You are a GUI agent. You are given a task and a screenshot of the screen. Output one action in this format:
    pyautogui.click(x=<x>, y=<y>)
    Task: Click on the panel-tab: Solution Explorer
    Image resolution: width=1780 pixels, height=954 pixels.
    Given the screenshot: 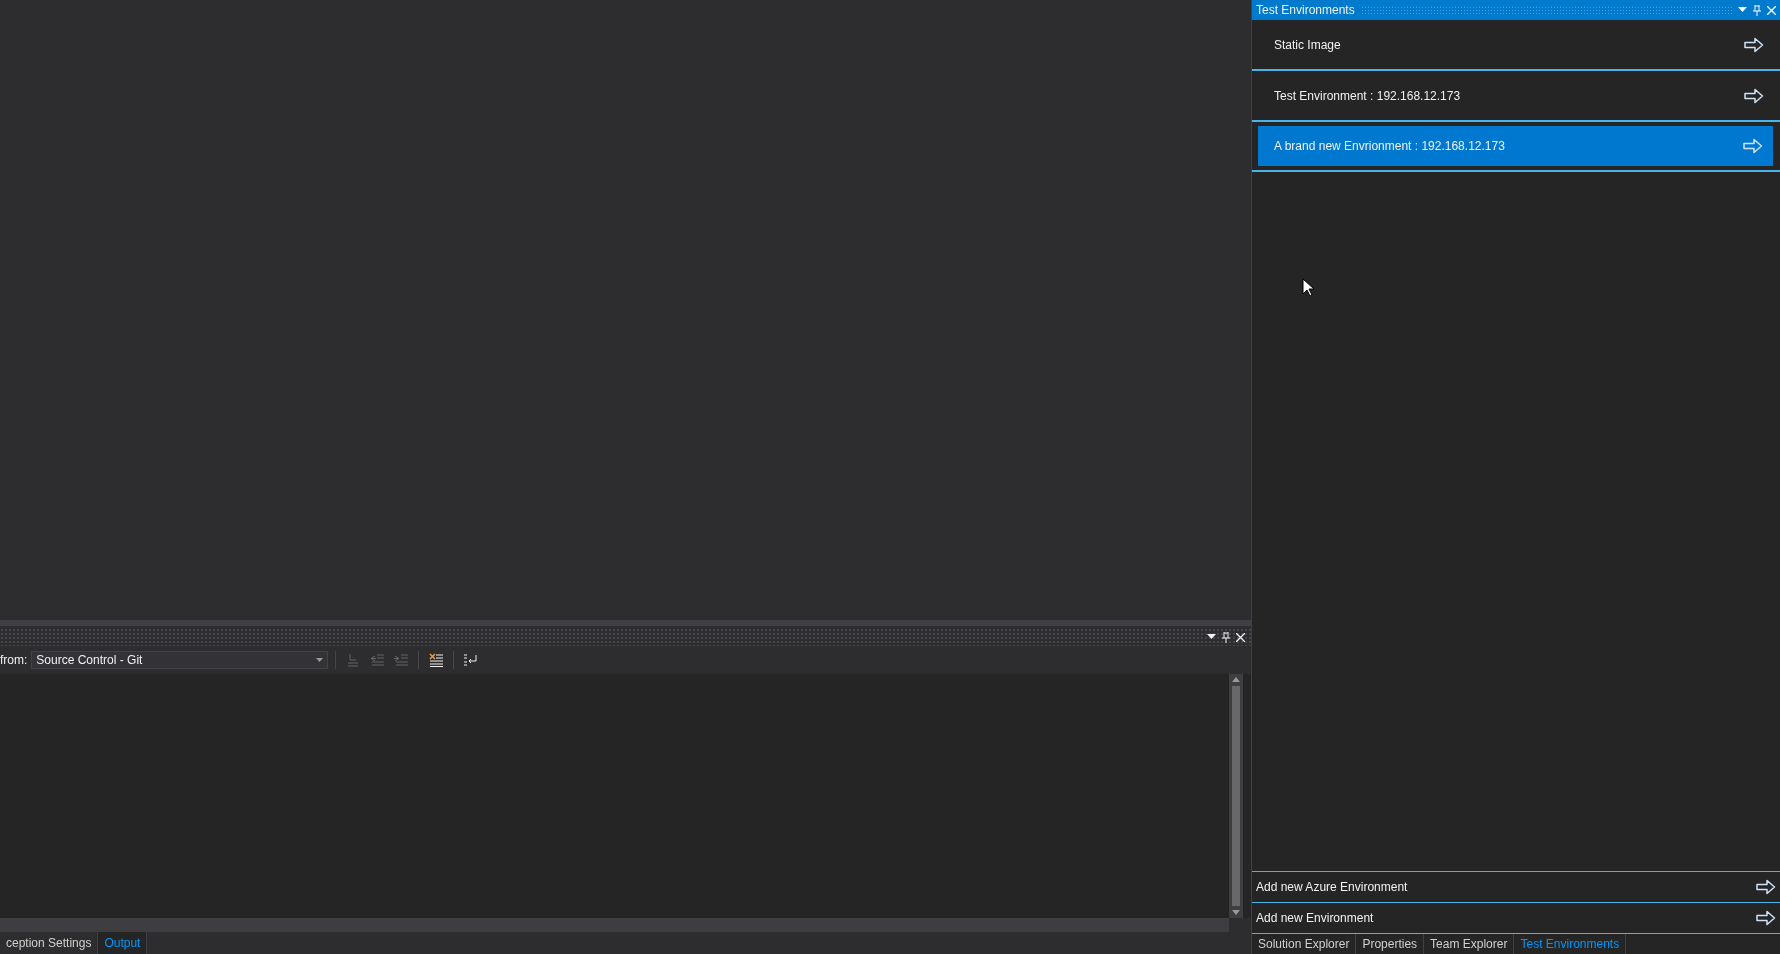 What is the action you would take?
    pyautogui.click(x=1304, y=944)
    